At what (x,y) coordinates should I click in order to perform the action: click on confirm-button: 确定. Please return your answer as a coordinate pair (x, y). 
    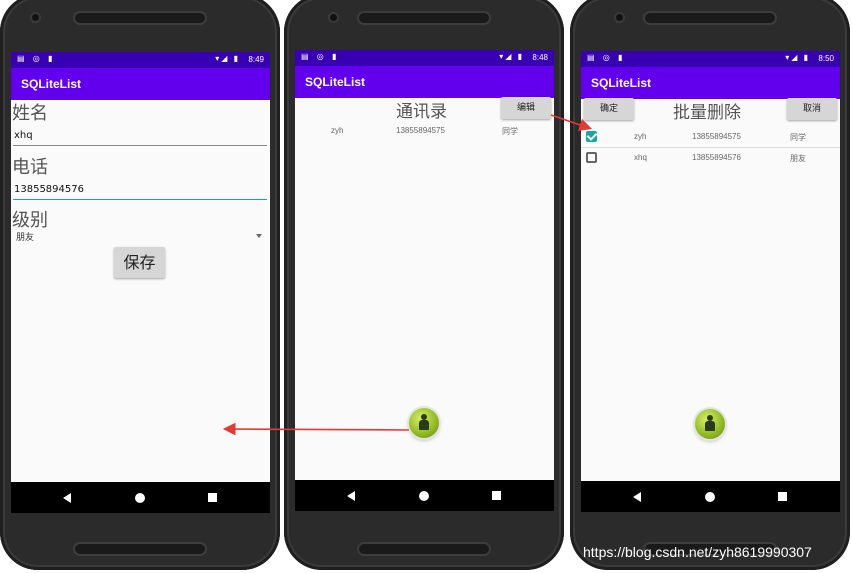
    Looking at the image, I should click on (609, 109).